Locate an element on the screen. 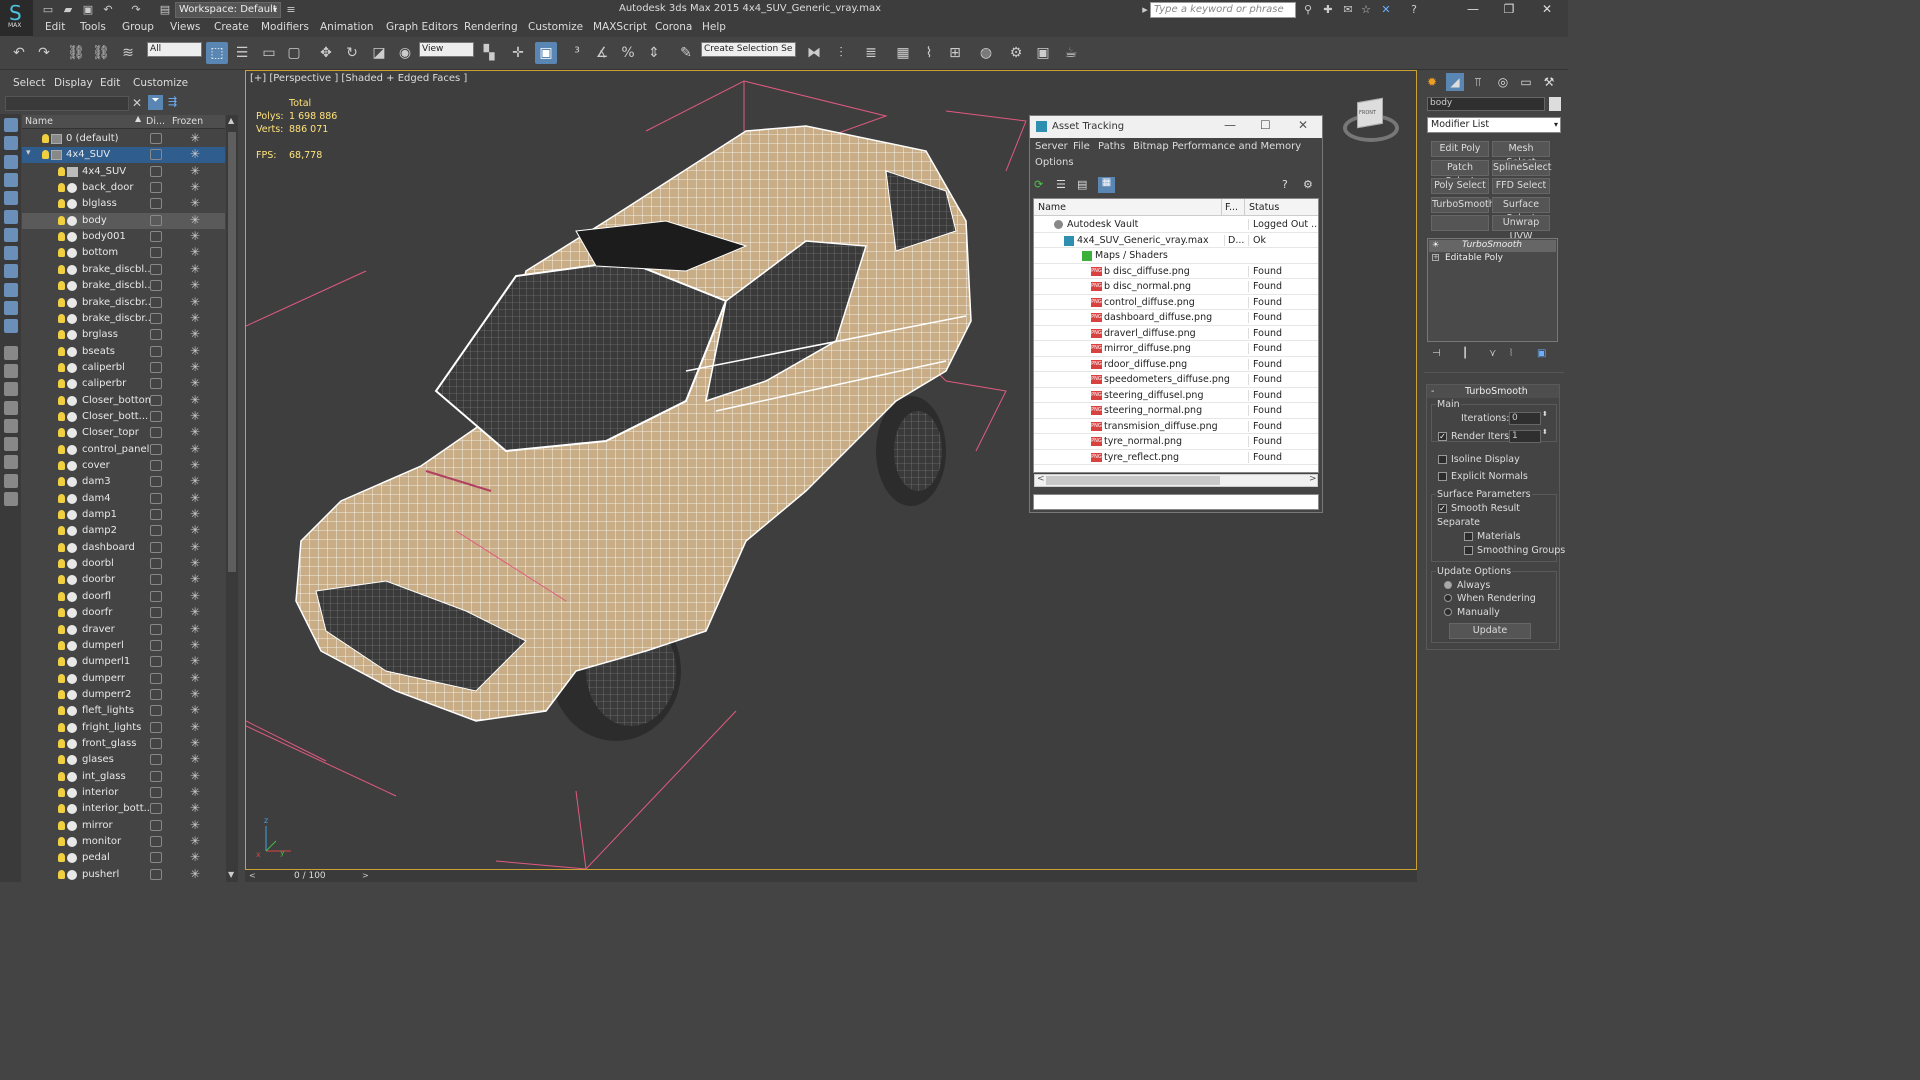 Image resolution: width=1920 pixels, height=1080 pixels. object-color-swatch is located at coordinates (1555, 104).